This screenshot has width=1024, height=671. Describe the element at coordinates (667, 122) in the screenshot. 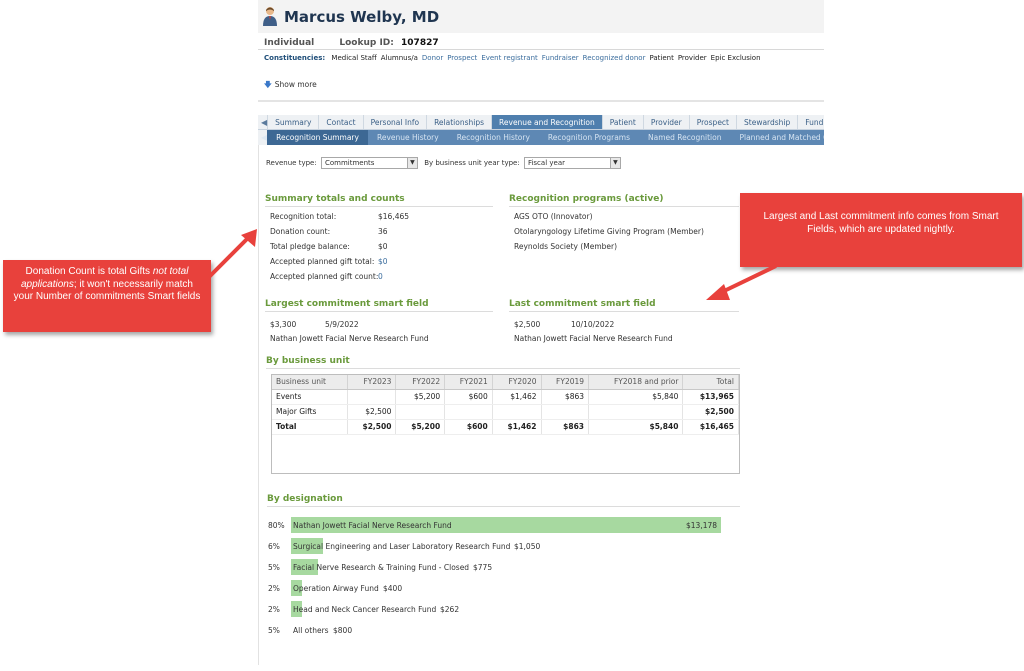

I see `tab-item: Provider` at that location.